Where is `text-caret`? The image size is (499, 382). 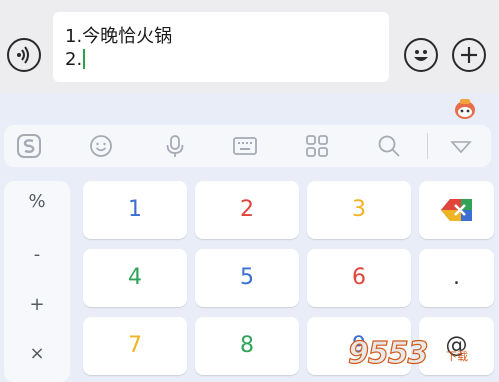
text-caret is located at coordinates (84, 59).